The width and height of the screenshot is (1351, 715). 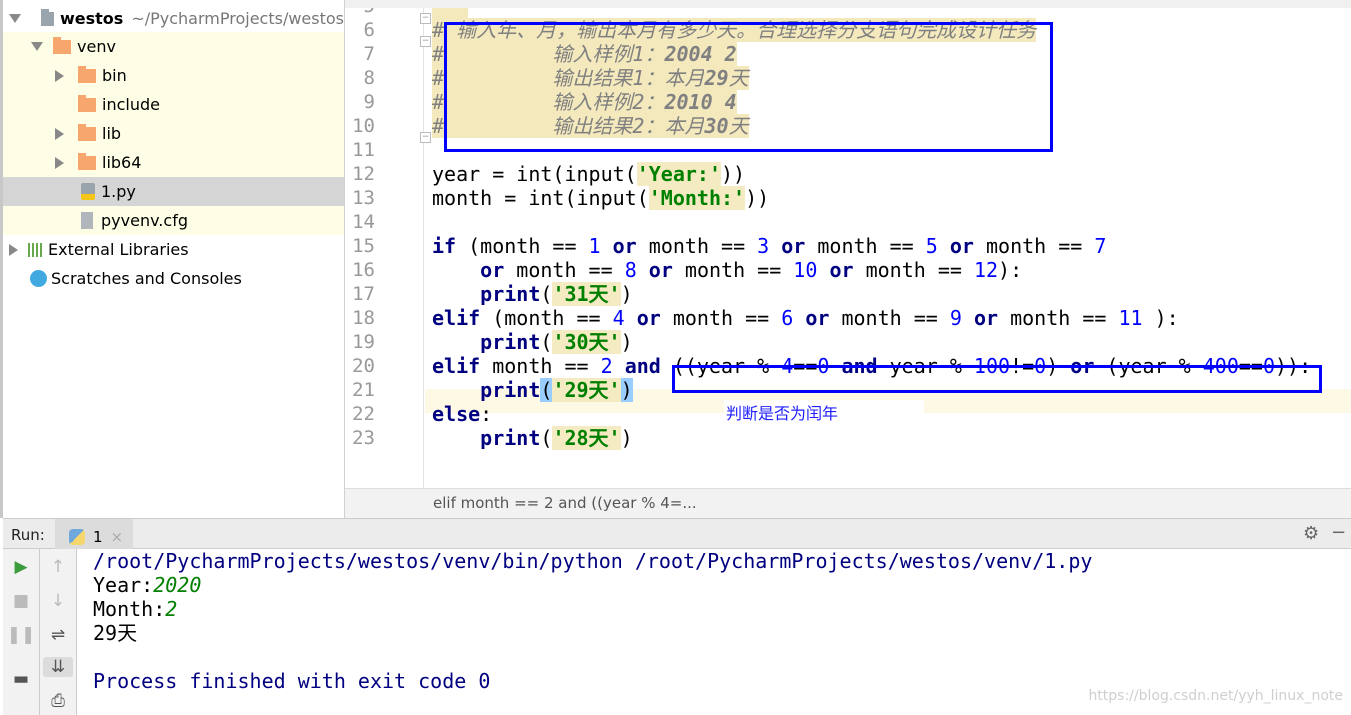 What do you see at coordinates (87, 220) in the screenshot?
I see `text-file-icon` at bounding box center [87, 220].